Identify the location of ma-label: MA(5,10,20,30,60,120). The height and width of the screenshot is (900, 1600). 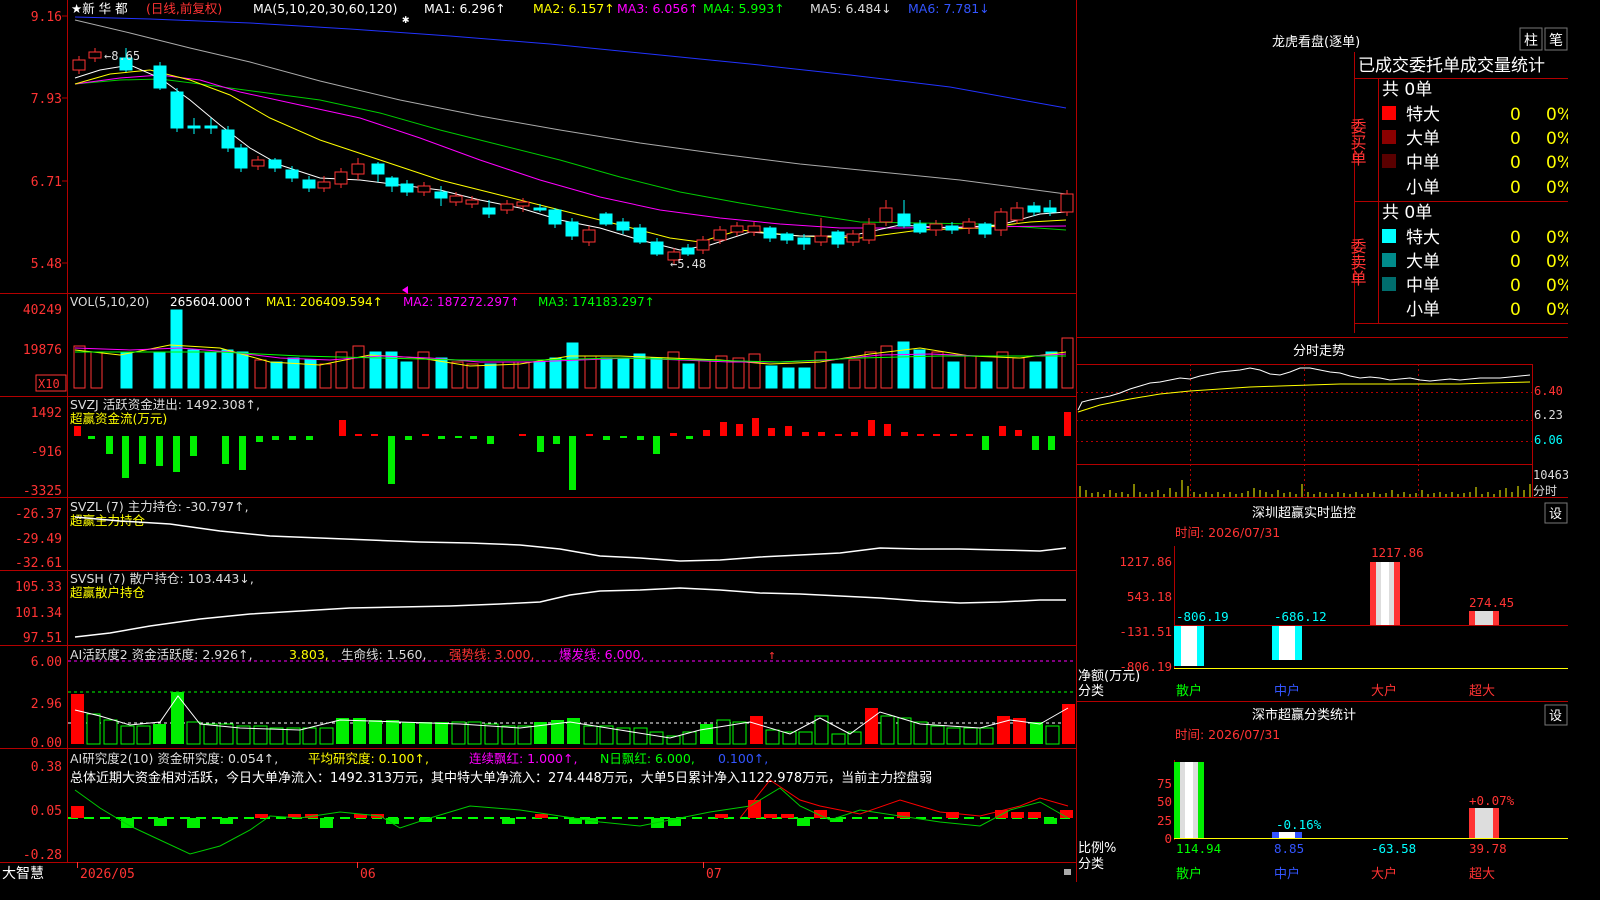
(325, 8).